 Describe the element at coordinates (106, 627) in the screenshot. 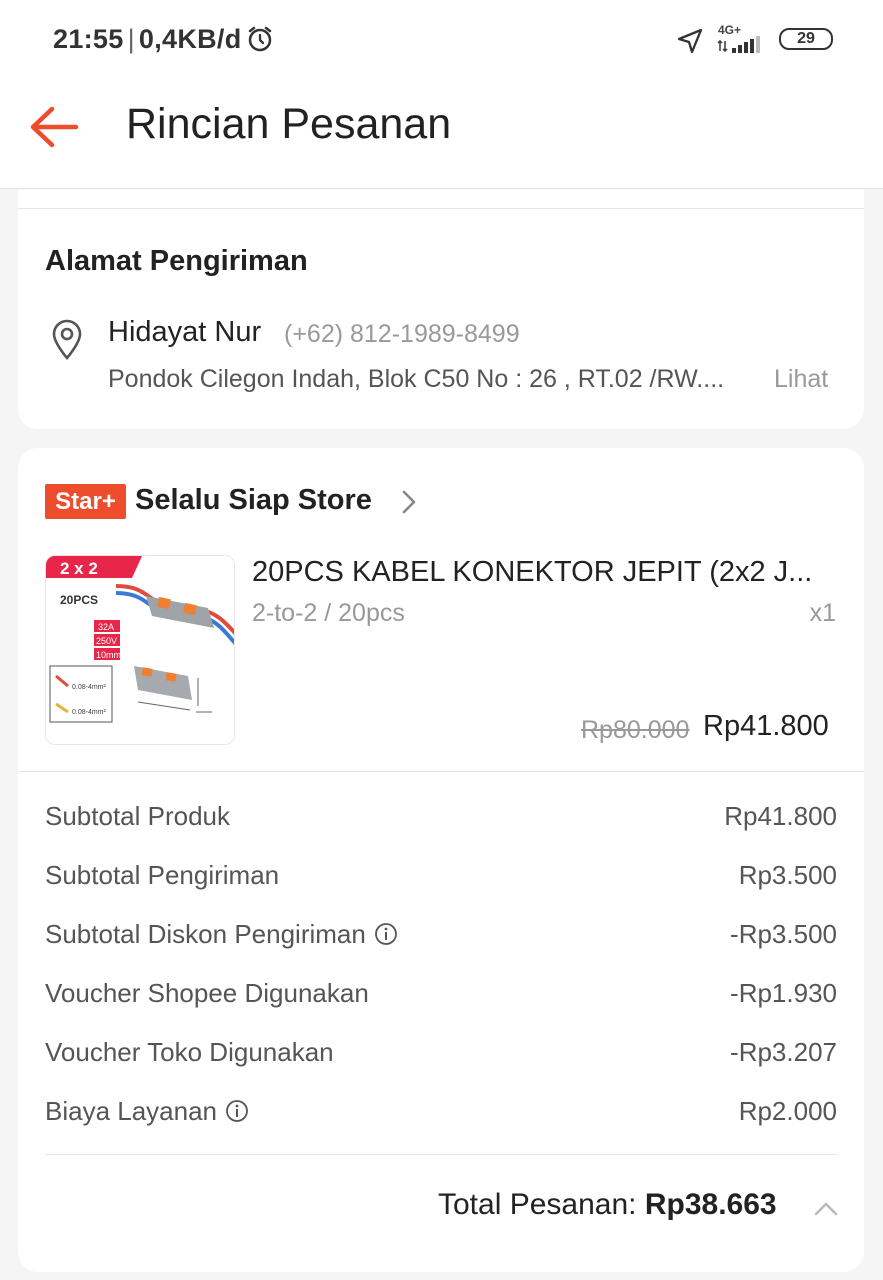

I see `image-spec-1: 32A` at that location.